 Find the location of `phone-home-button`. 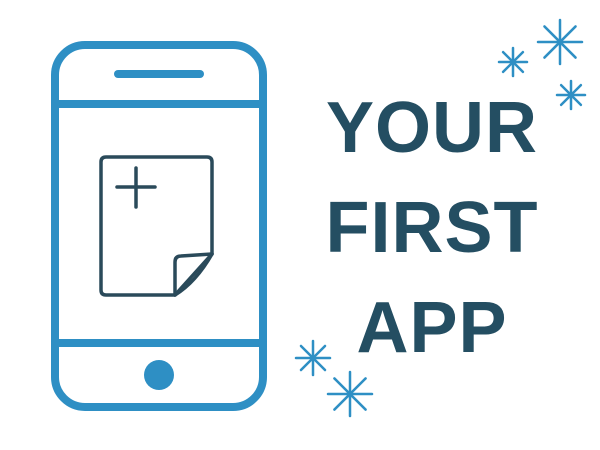

phone-home-button is located at coordinates (159, 375).